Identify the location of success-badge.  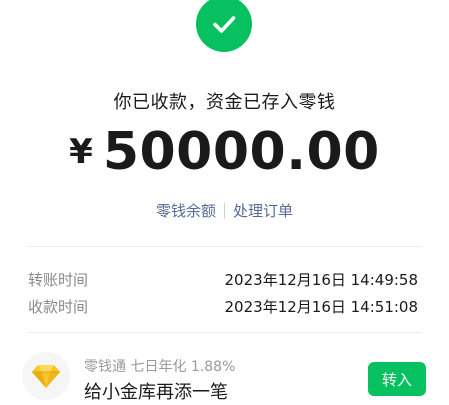
(224, 26).